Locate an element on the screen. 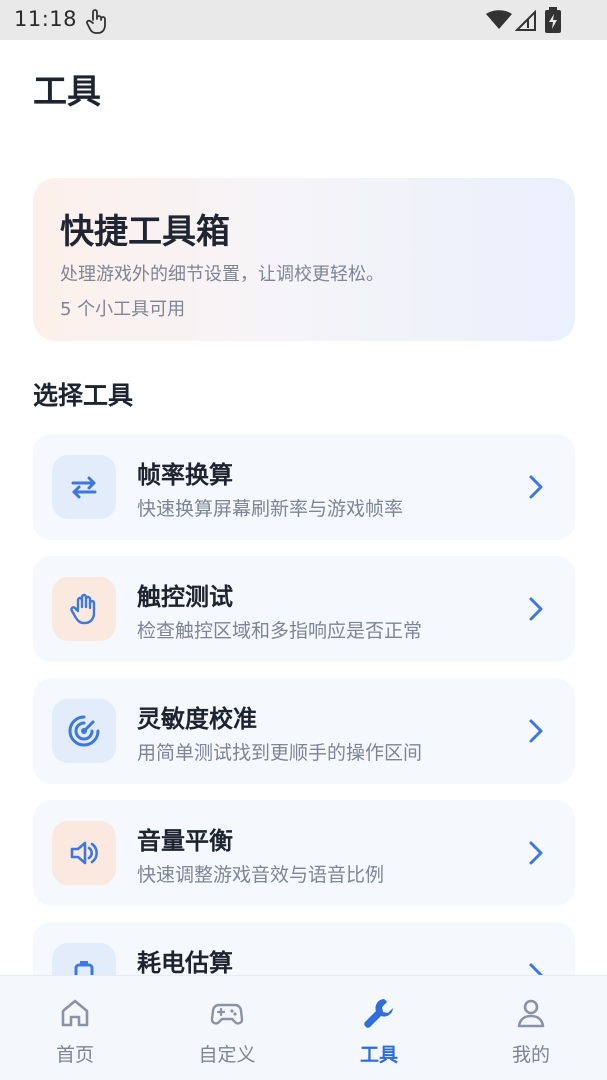  tool-title: 灵敏度校准 is located at coordinates (197, 719).